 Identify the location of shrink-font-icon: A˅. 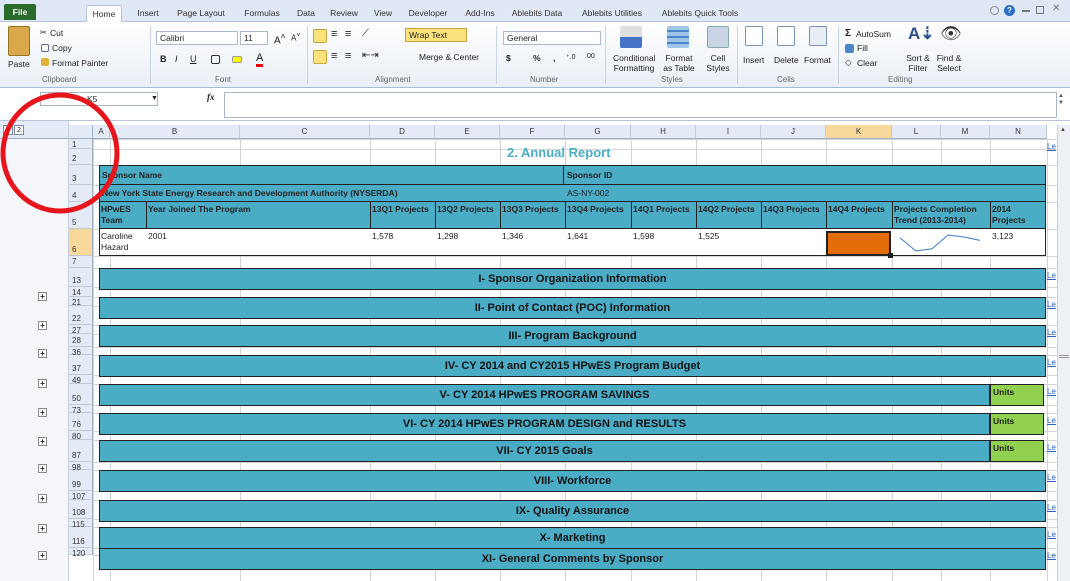
(295, 37).